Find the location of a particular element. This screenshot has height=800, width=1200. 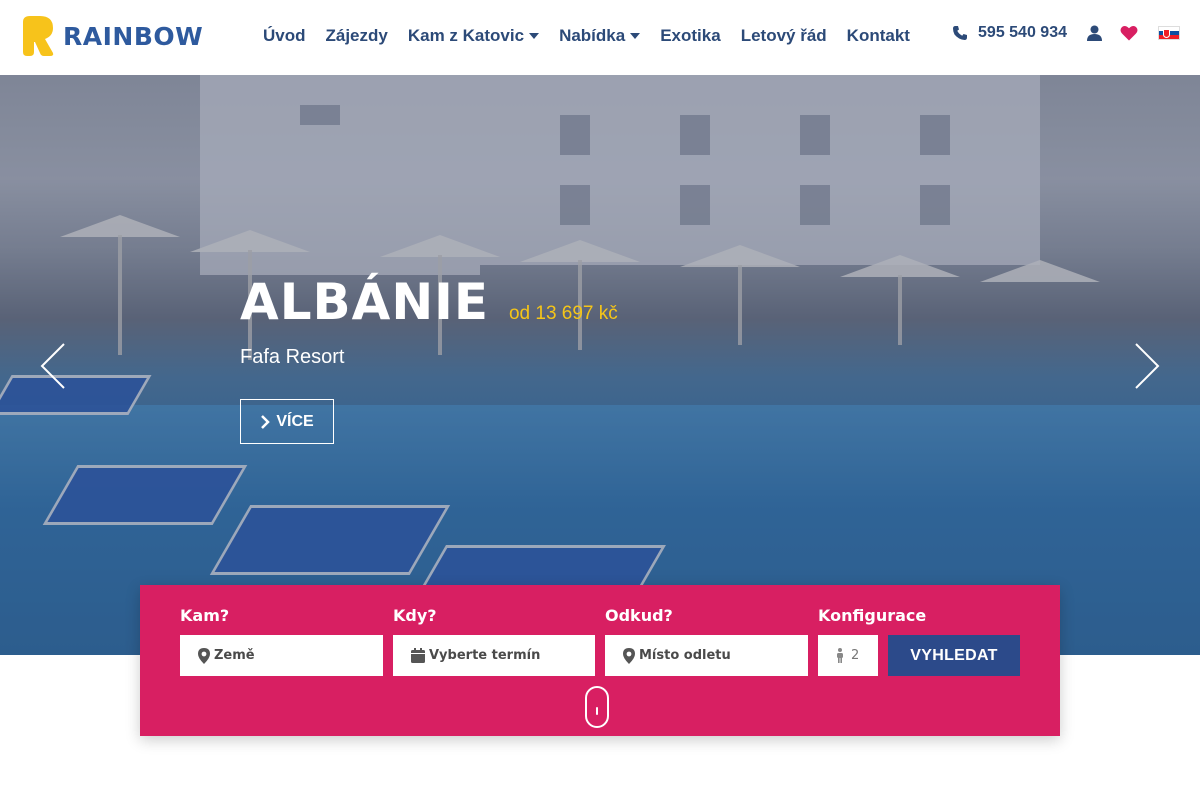

rainbow-r-logo-icon is located at coordinates (38, 36).